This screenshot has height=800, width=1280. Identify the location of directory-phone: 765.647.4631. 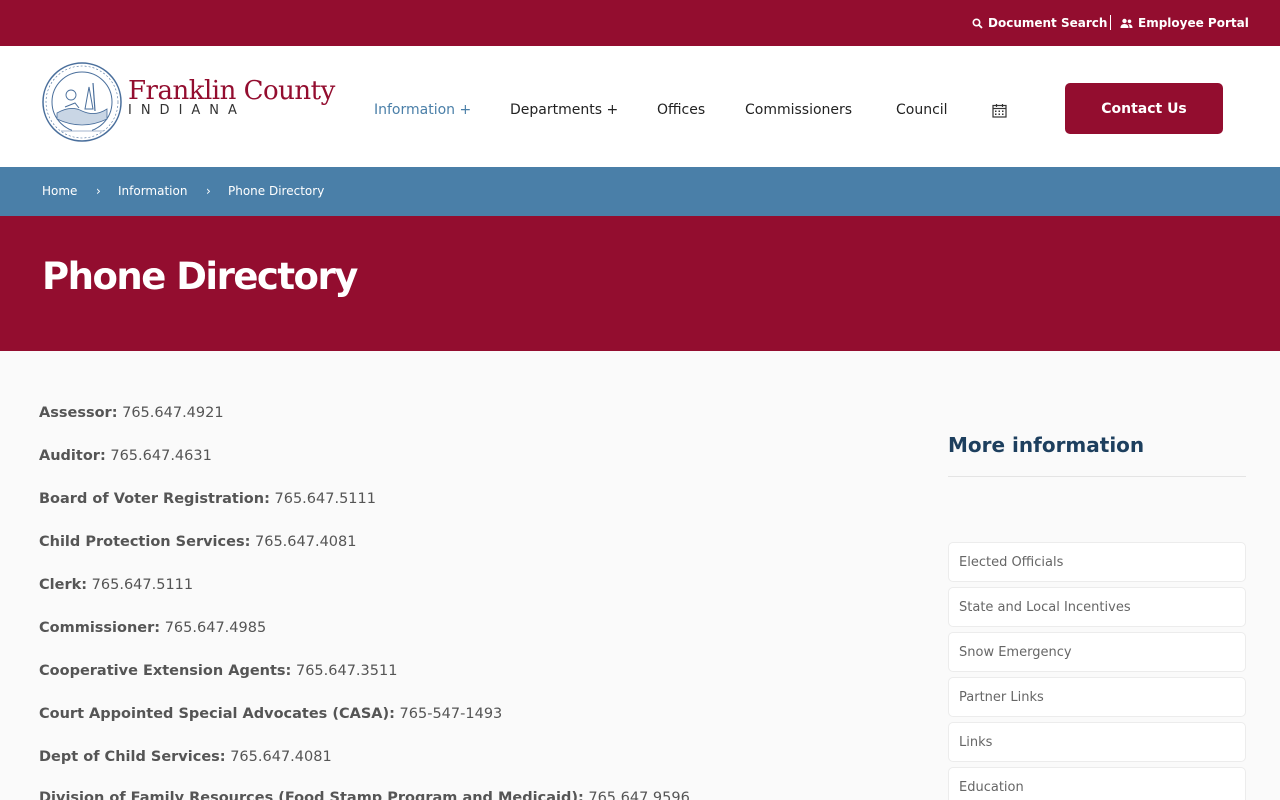
(161, 456).